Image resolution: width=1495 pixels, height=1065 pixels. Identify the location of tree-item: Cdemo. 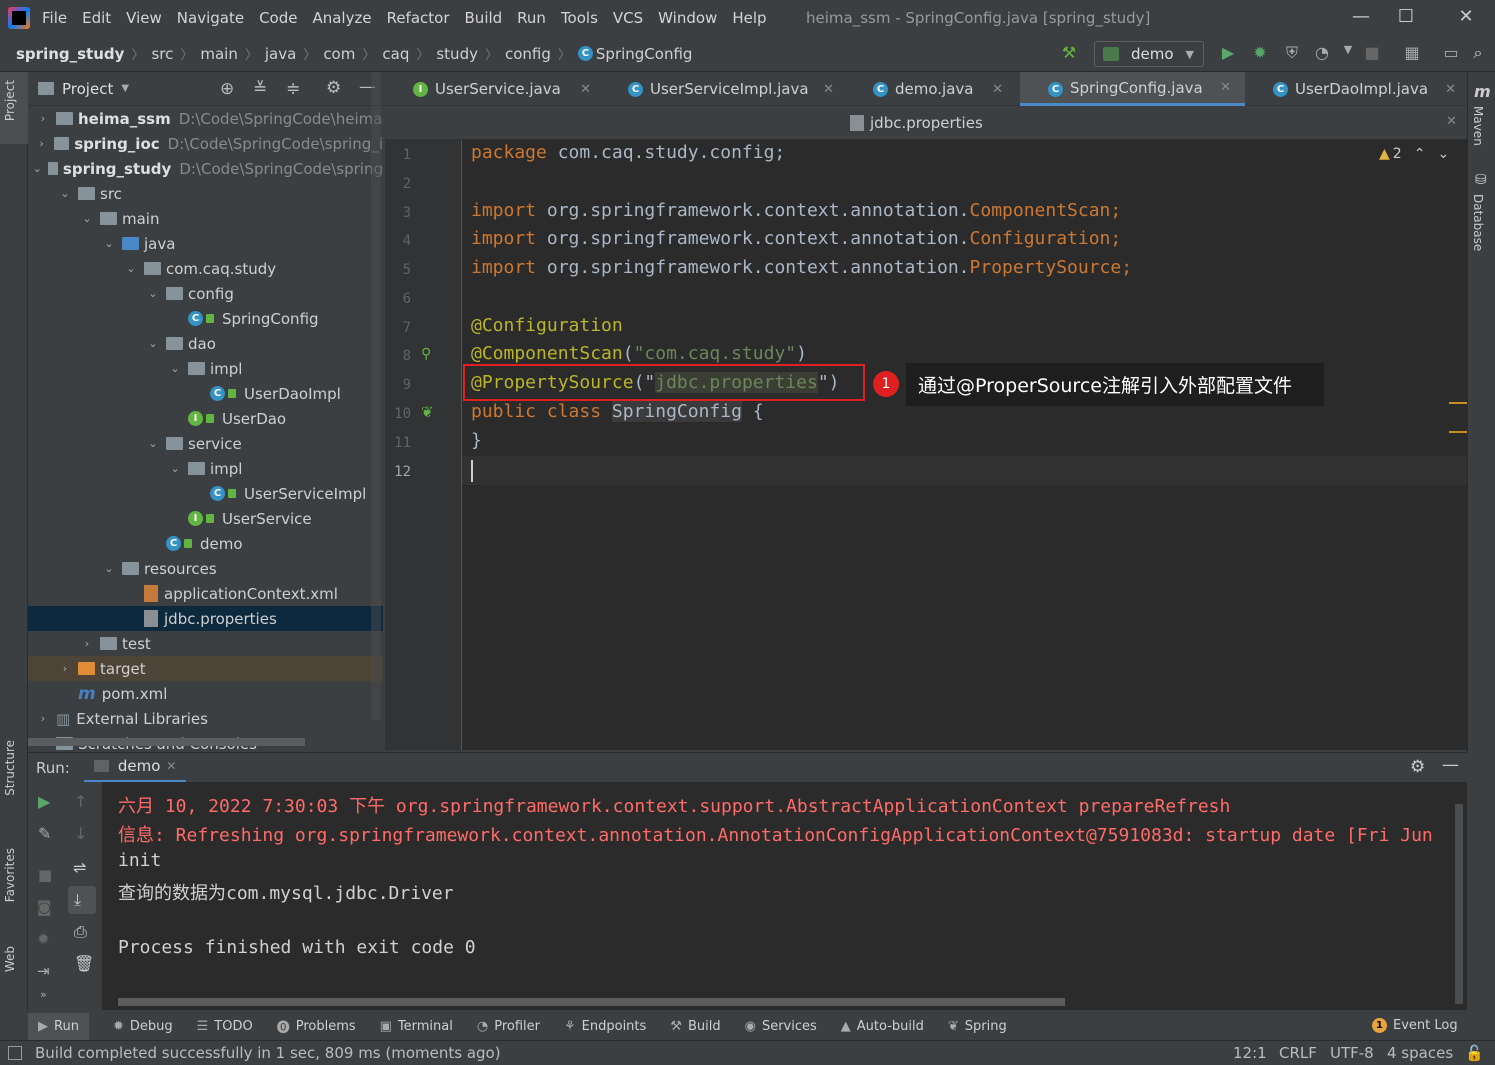
(205, 543).